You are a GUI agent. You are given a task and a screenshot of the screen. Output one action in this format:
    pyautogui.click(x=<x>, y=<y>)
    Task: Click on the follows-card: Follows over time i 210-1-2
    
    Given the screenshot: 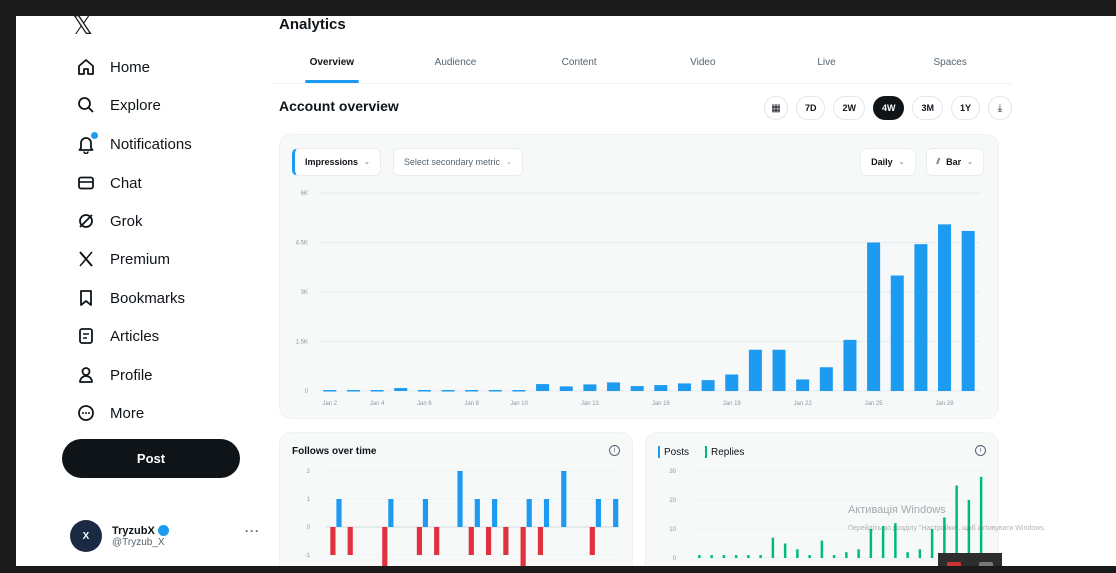 What is the action you would take?
    pyautogui.click(x=456, y=502)
    